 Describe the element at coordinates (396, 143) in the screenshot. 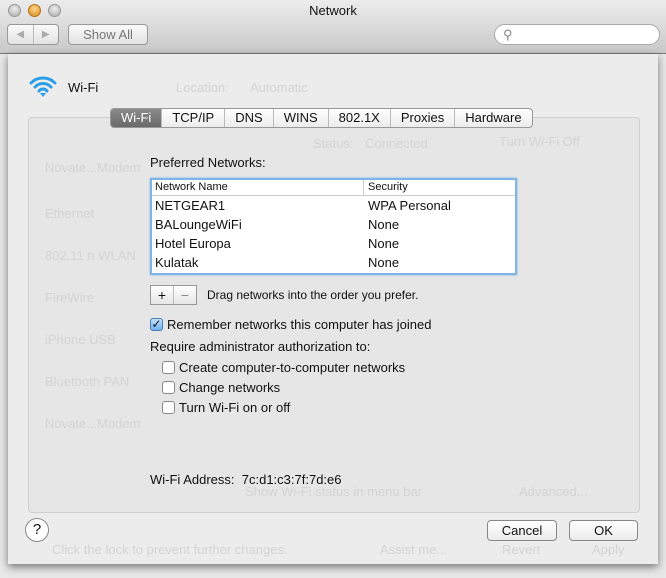

I see `ghost-status-value: Connected` at that location.